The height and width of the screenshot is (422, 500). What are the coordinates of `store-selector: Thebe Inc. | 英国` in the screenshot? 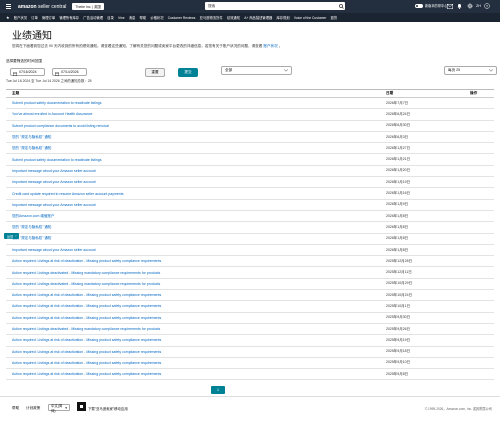 It's located at (88, 6).